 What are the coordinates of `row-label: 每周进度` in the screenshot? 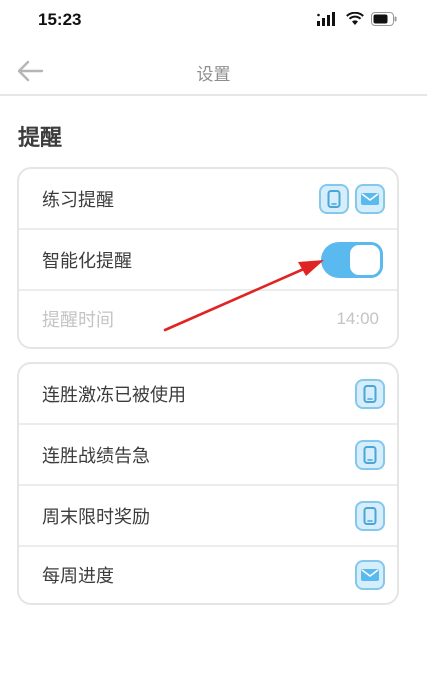 It's located at (78, 576).